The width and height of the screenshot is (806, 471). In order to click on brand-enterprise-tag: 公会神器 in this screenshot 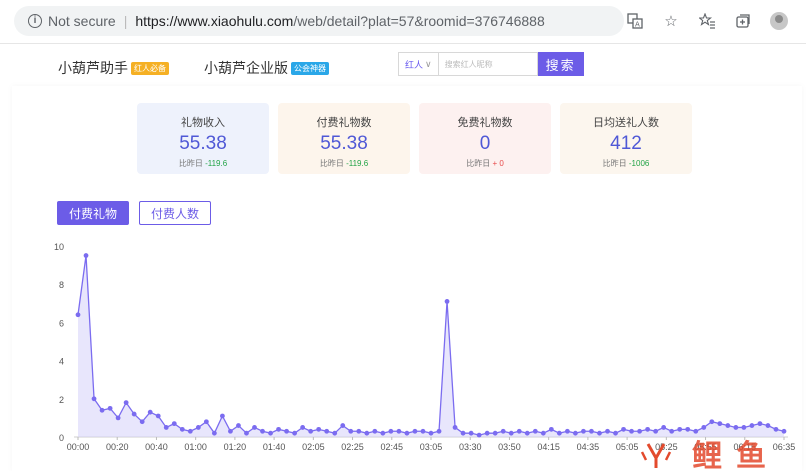, I will do `click(310, 68)`.